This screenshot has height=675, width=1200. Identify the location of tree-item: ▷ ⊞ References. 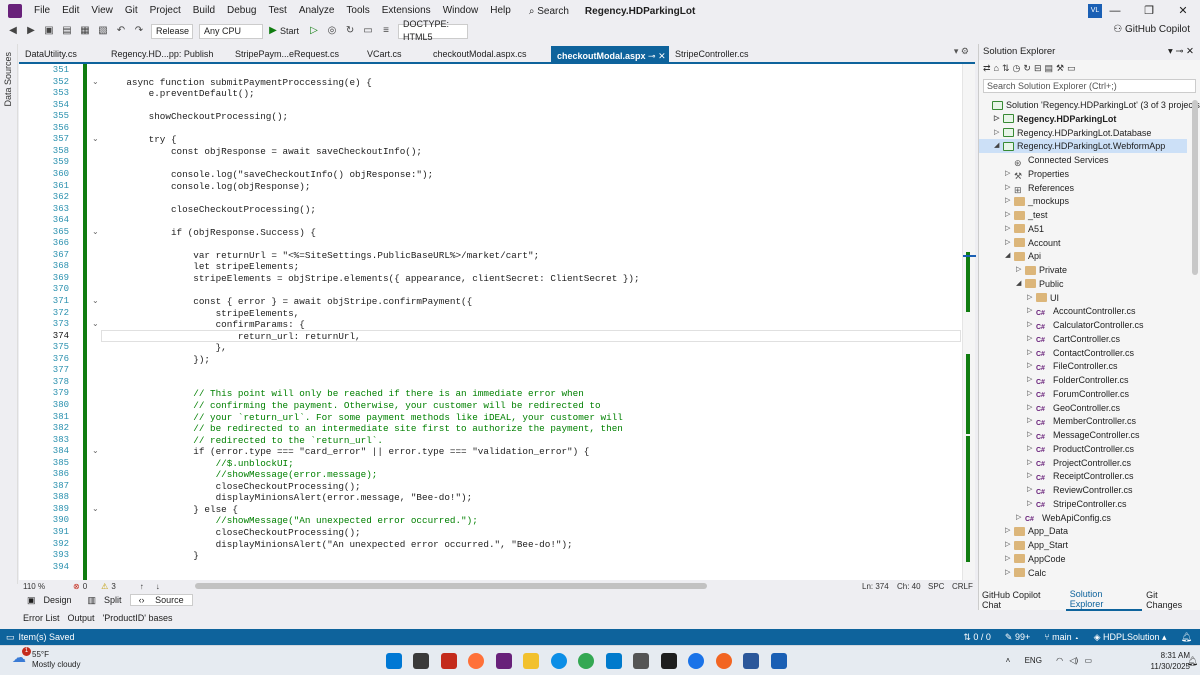
(1039, 188).